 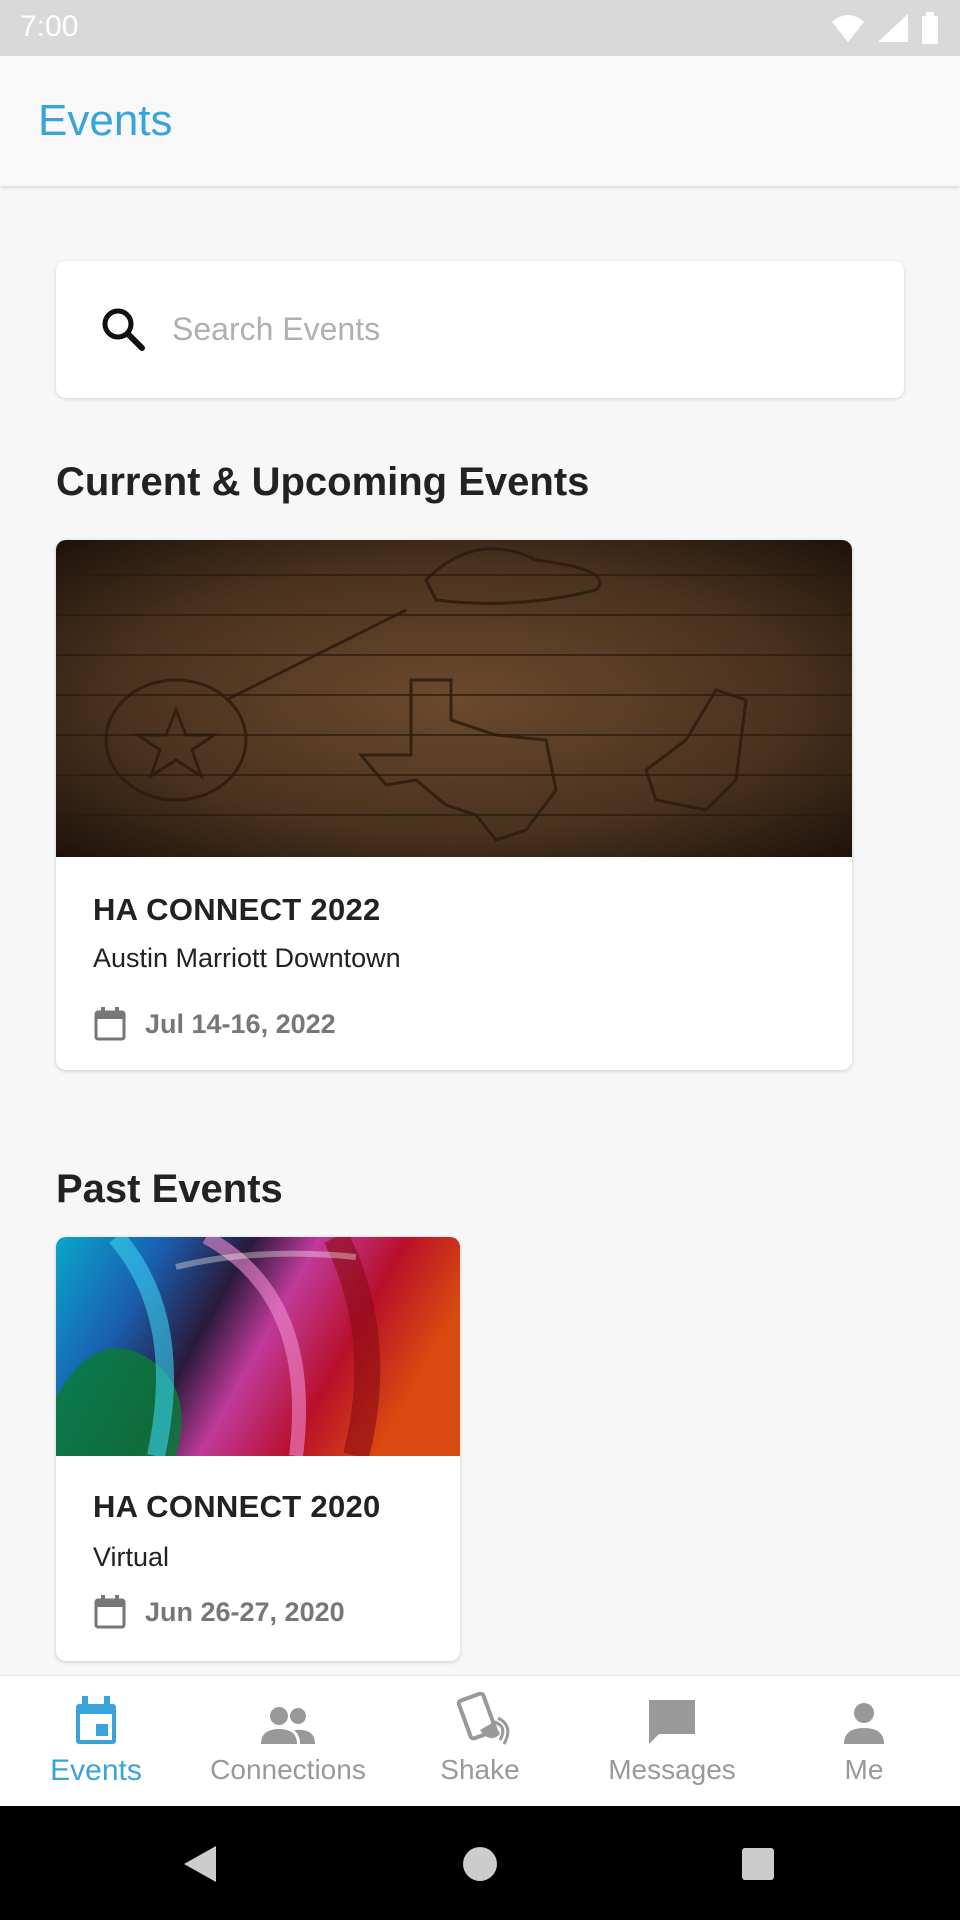 I want to click on event-venue: Virtual, so click(x=131, y=1557).